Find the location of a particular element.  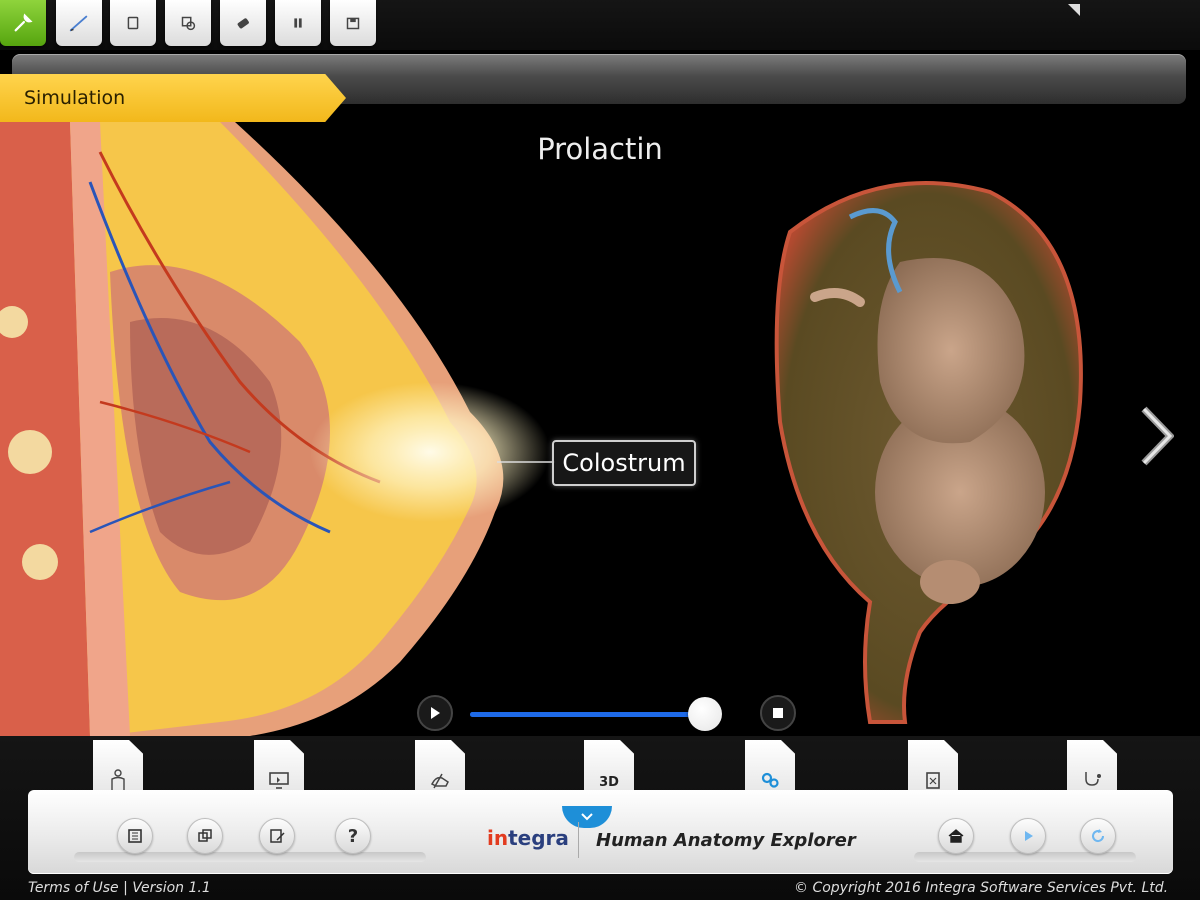

layers-button is located at coordinates (188, 23).